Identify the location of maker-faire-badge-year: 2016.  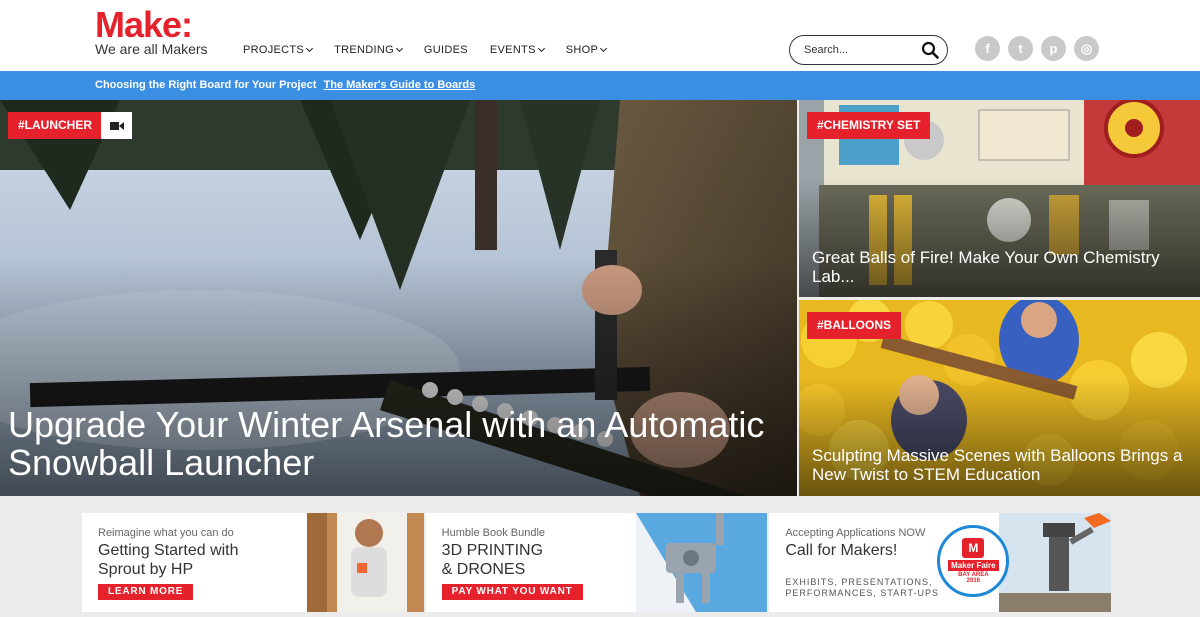
(973, 581).